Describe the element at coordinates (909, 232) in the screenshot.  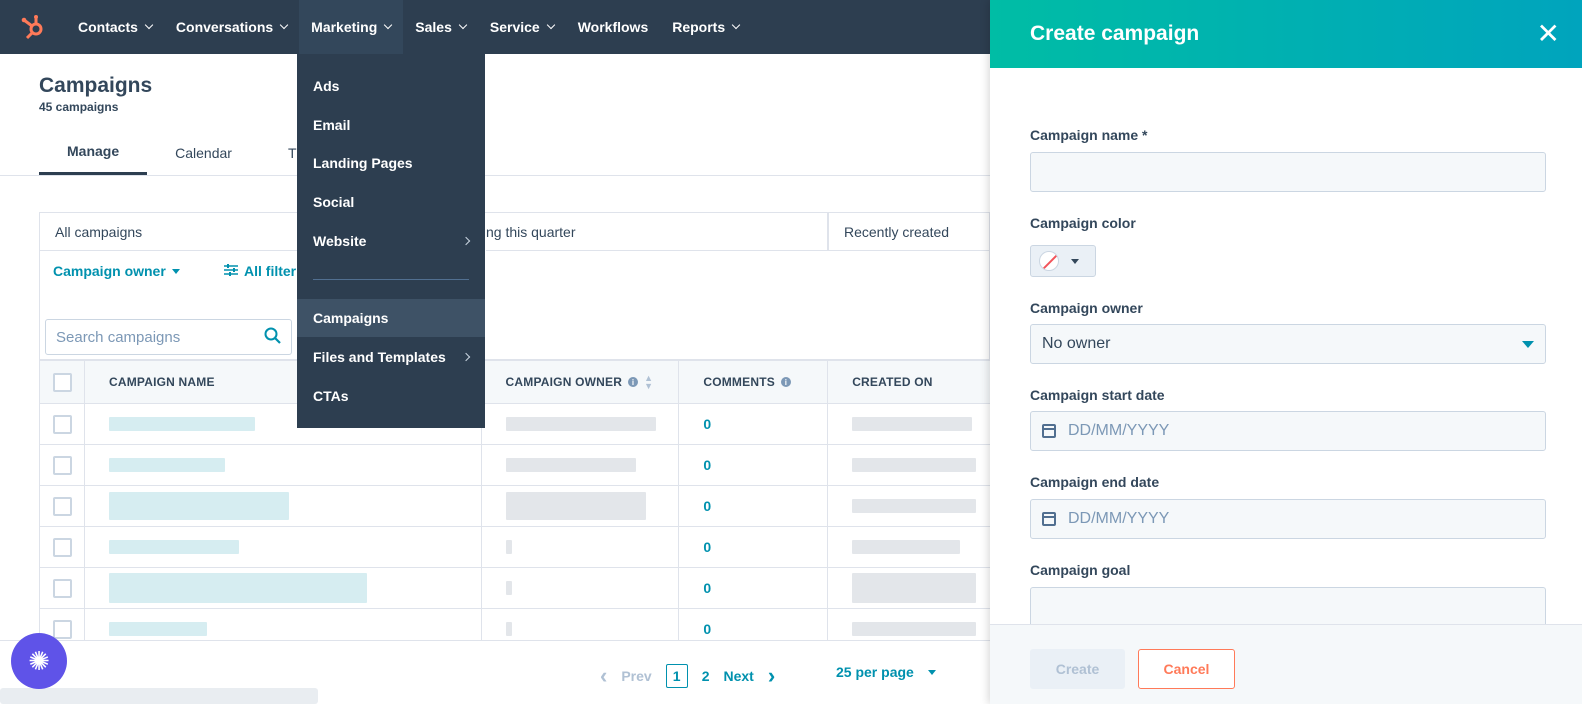
I see `view-recently-created: Recently created` at that location.